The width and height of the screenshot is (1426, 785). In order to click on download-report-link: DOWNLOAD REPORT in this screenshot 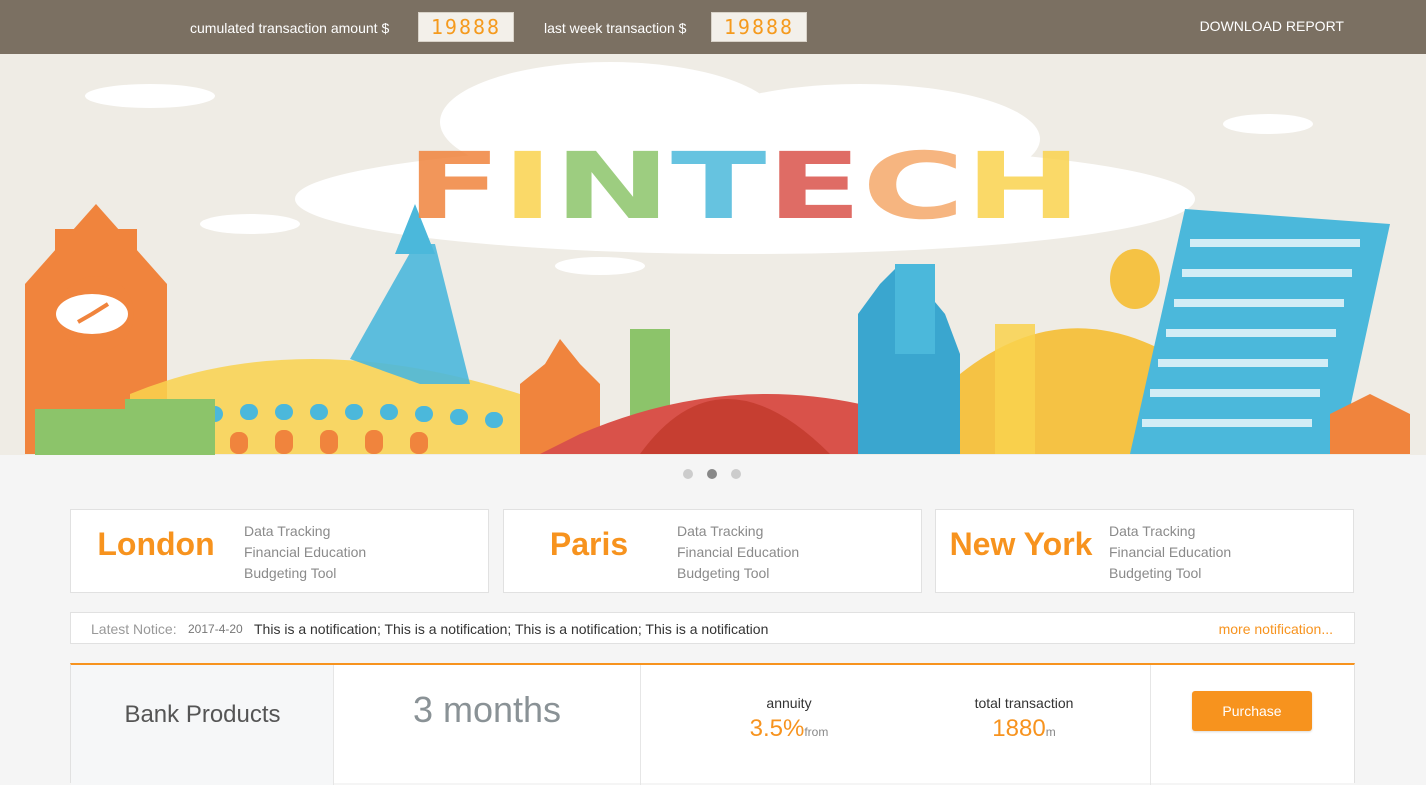, I will do `click(1272, 26)`.